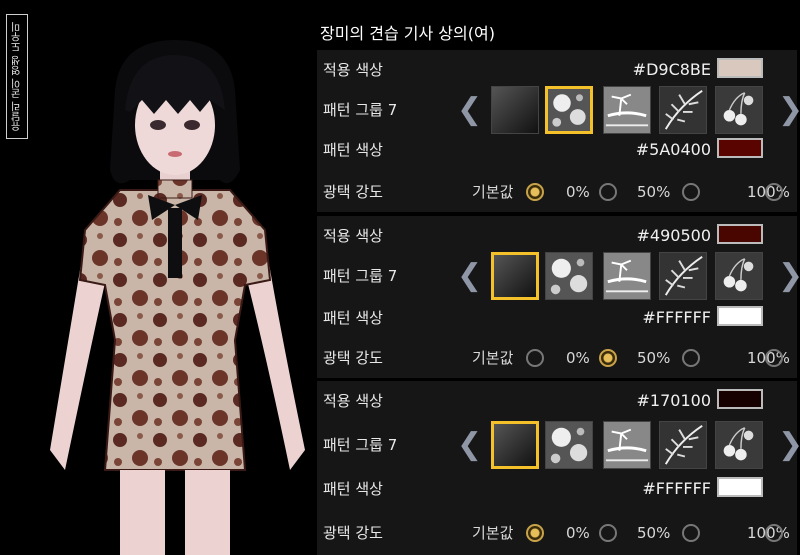  What do you see at coordinates (557, 150) in the screenshot?
I see `pattern-color-row: 패턴 색상 #5A0400` at bounding box center [557, 150].